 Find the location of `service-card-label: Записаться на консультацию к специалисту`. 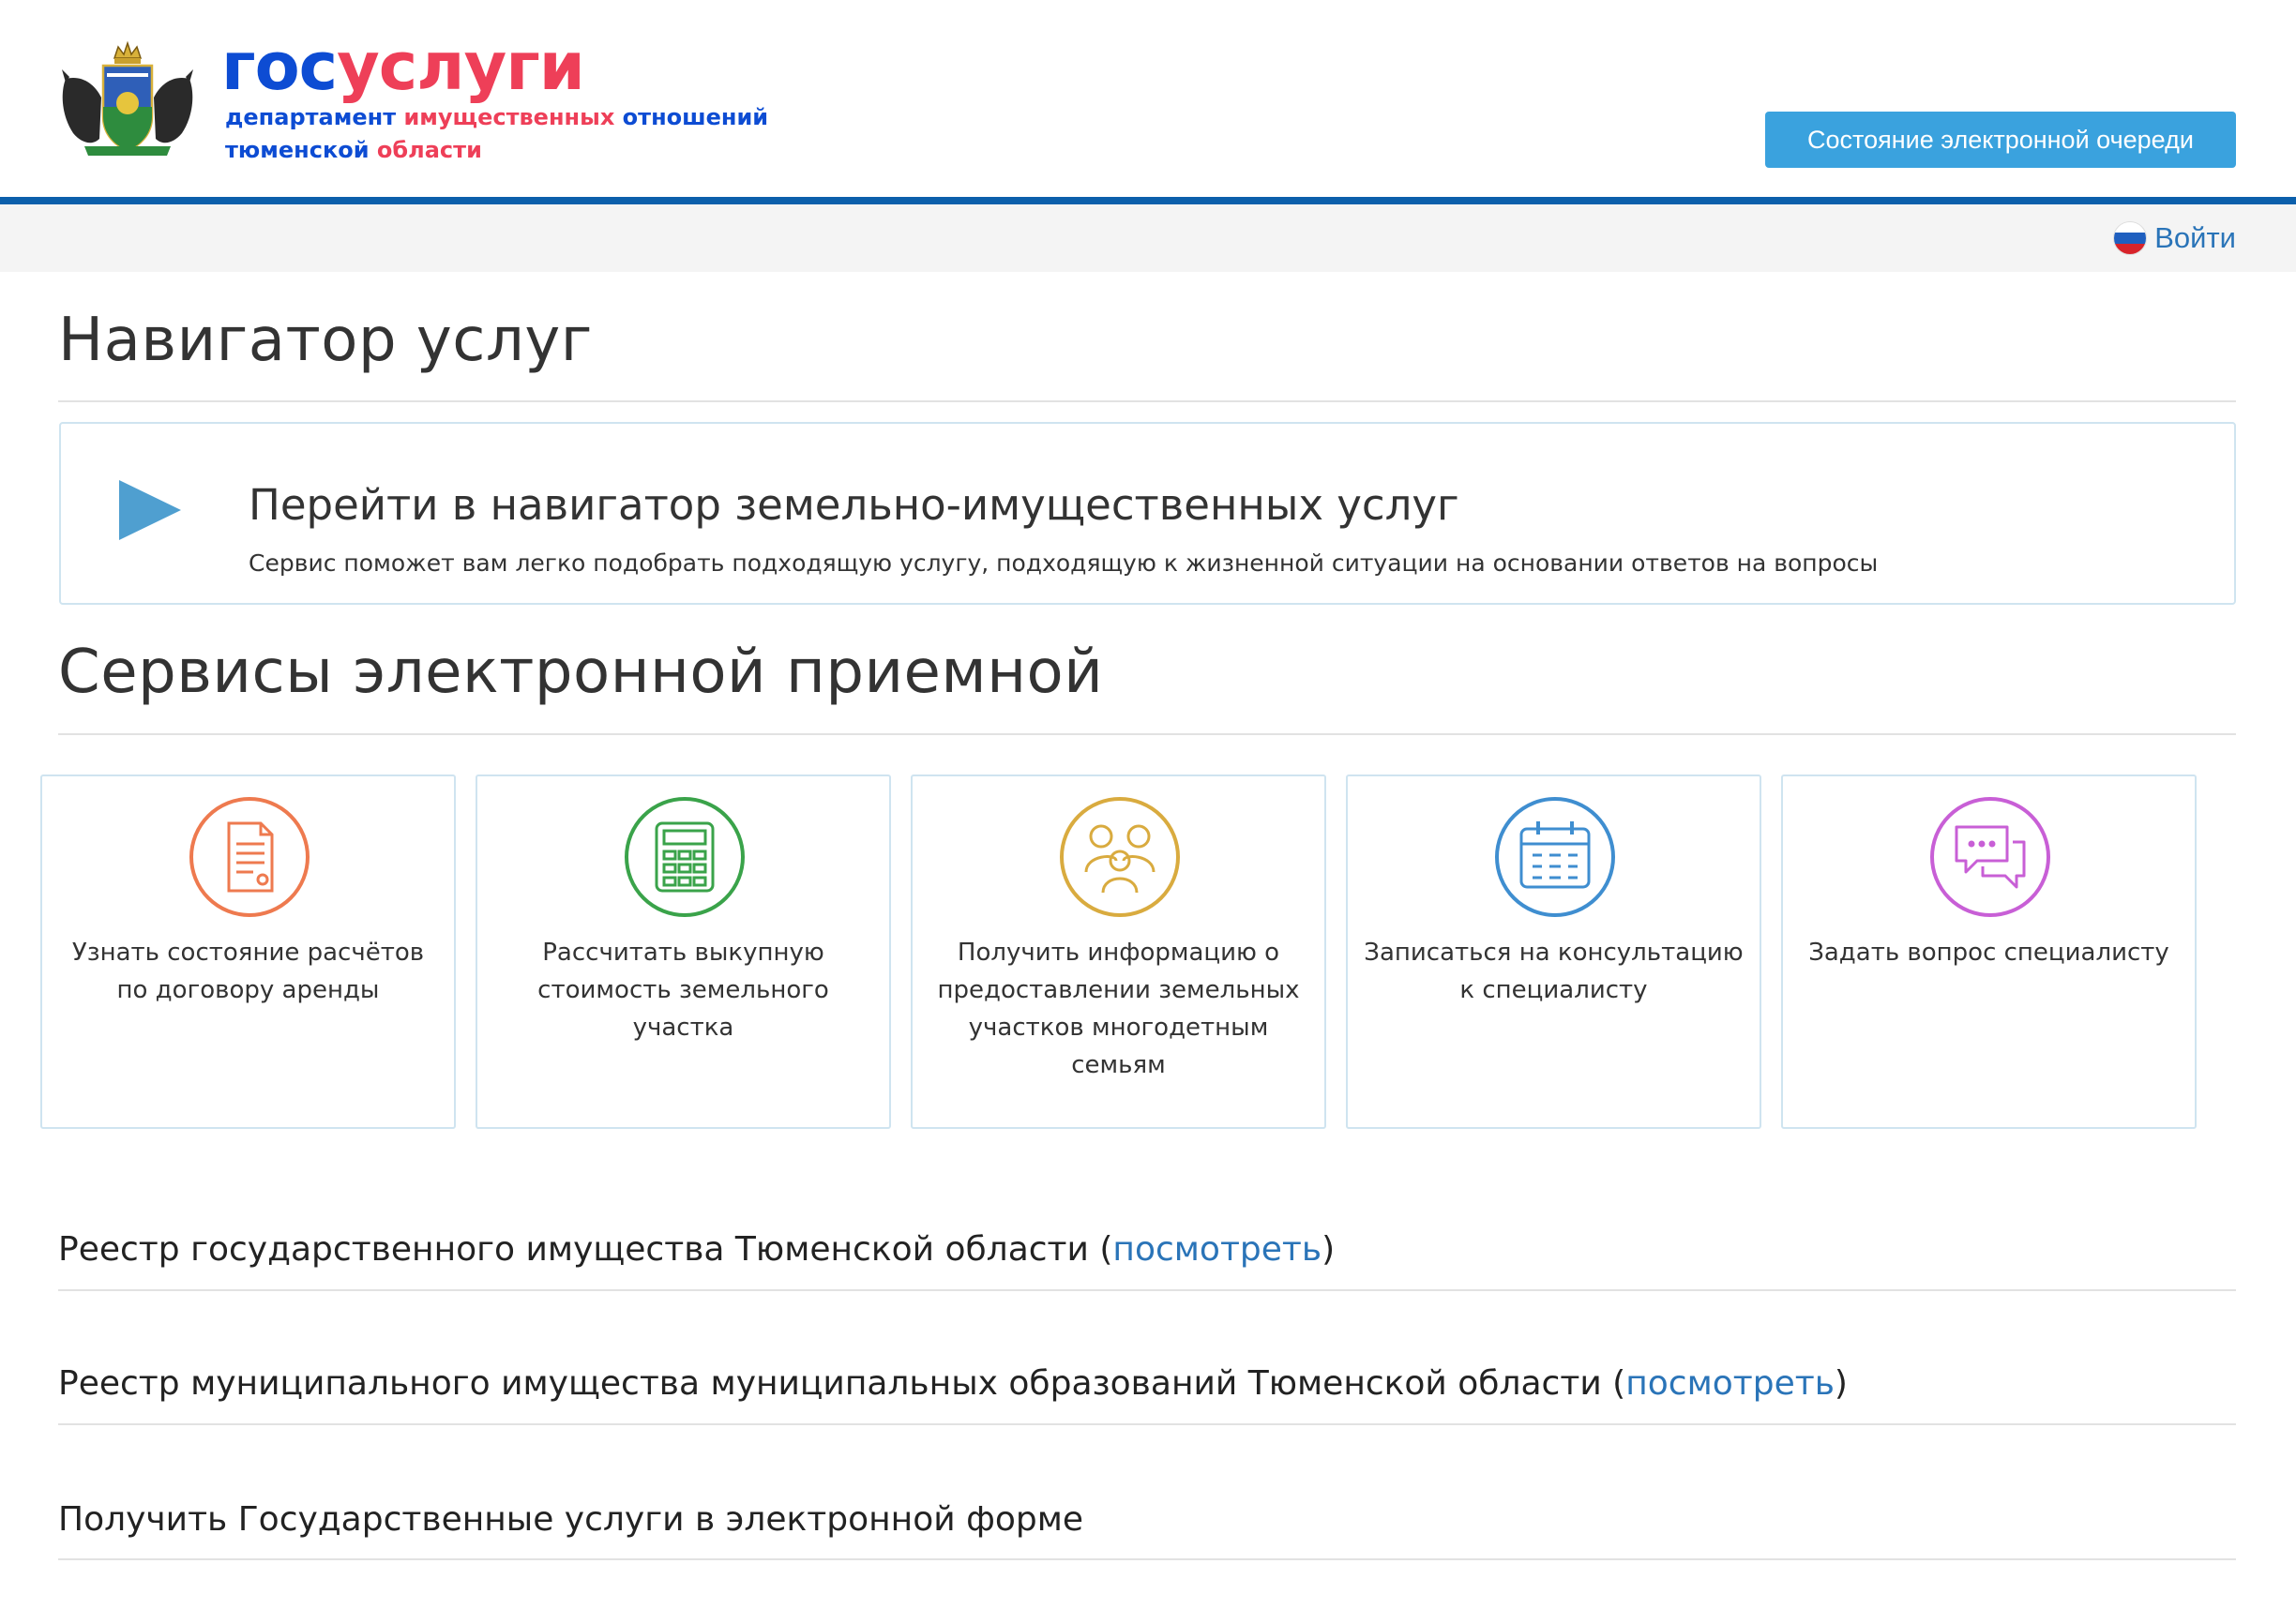

service-card-label: Записаться на консультацию к специалисту is located at coordinates (1554, 971).